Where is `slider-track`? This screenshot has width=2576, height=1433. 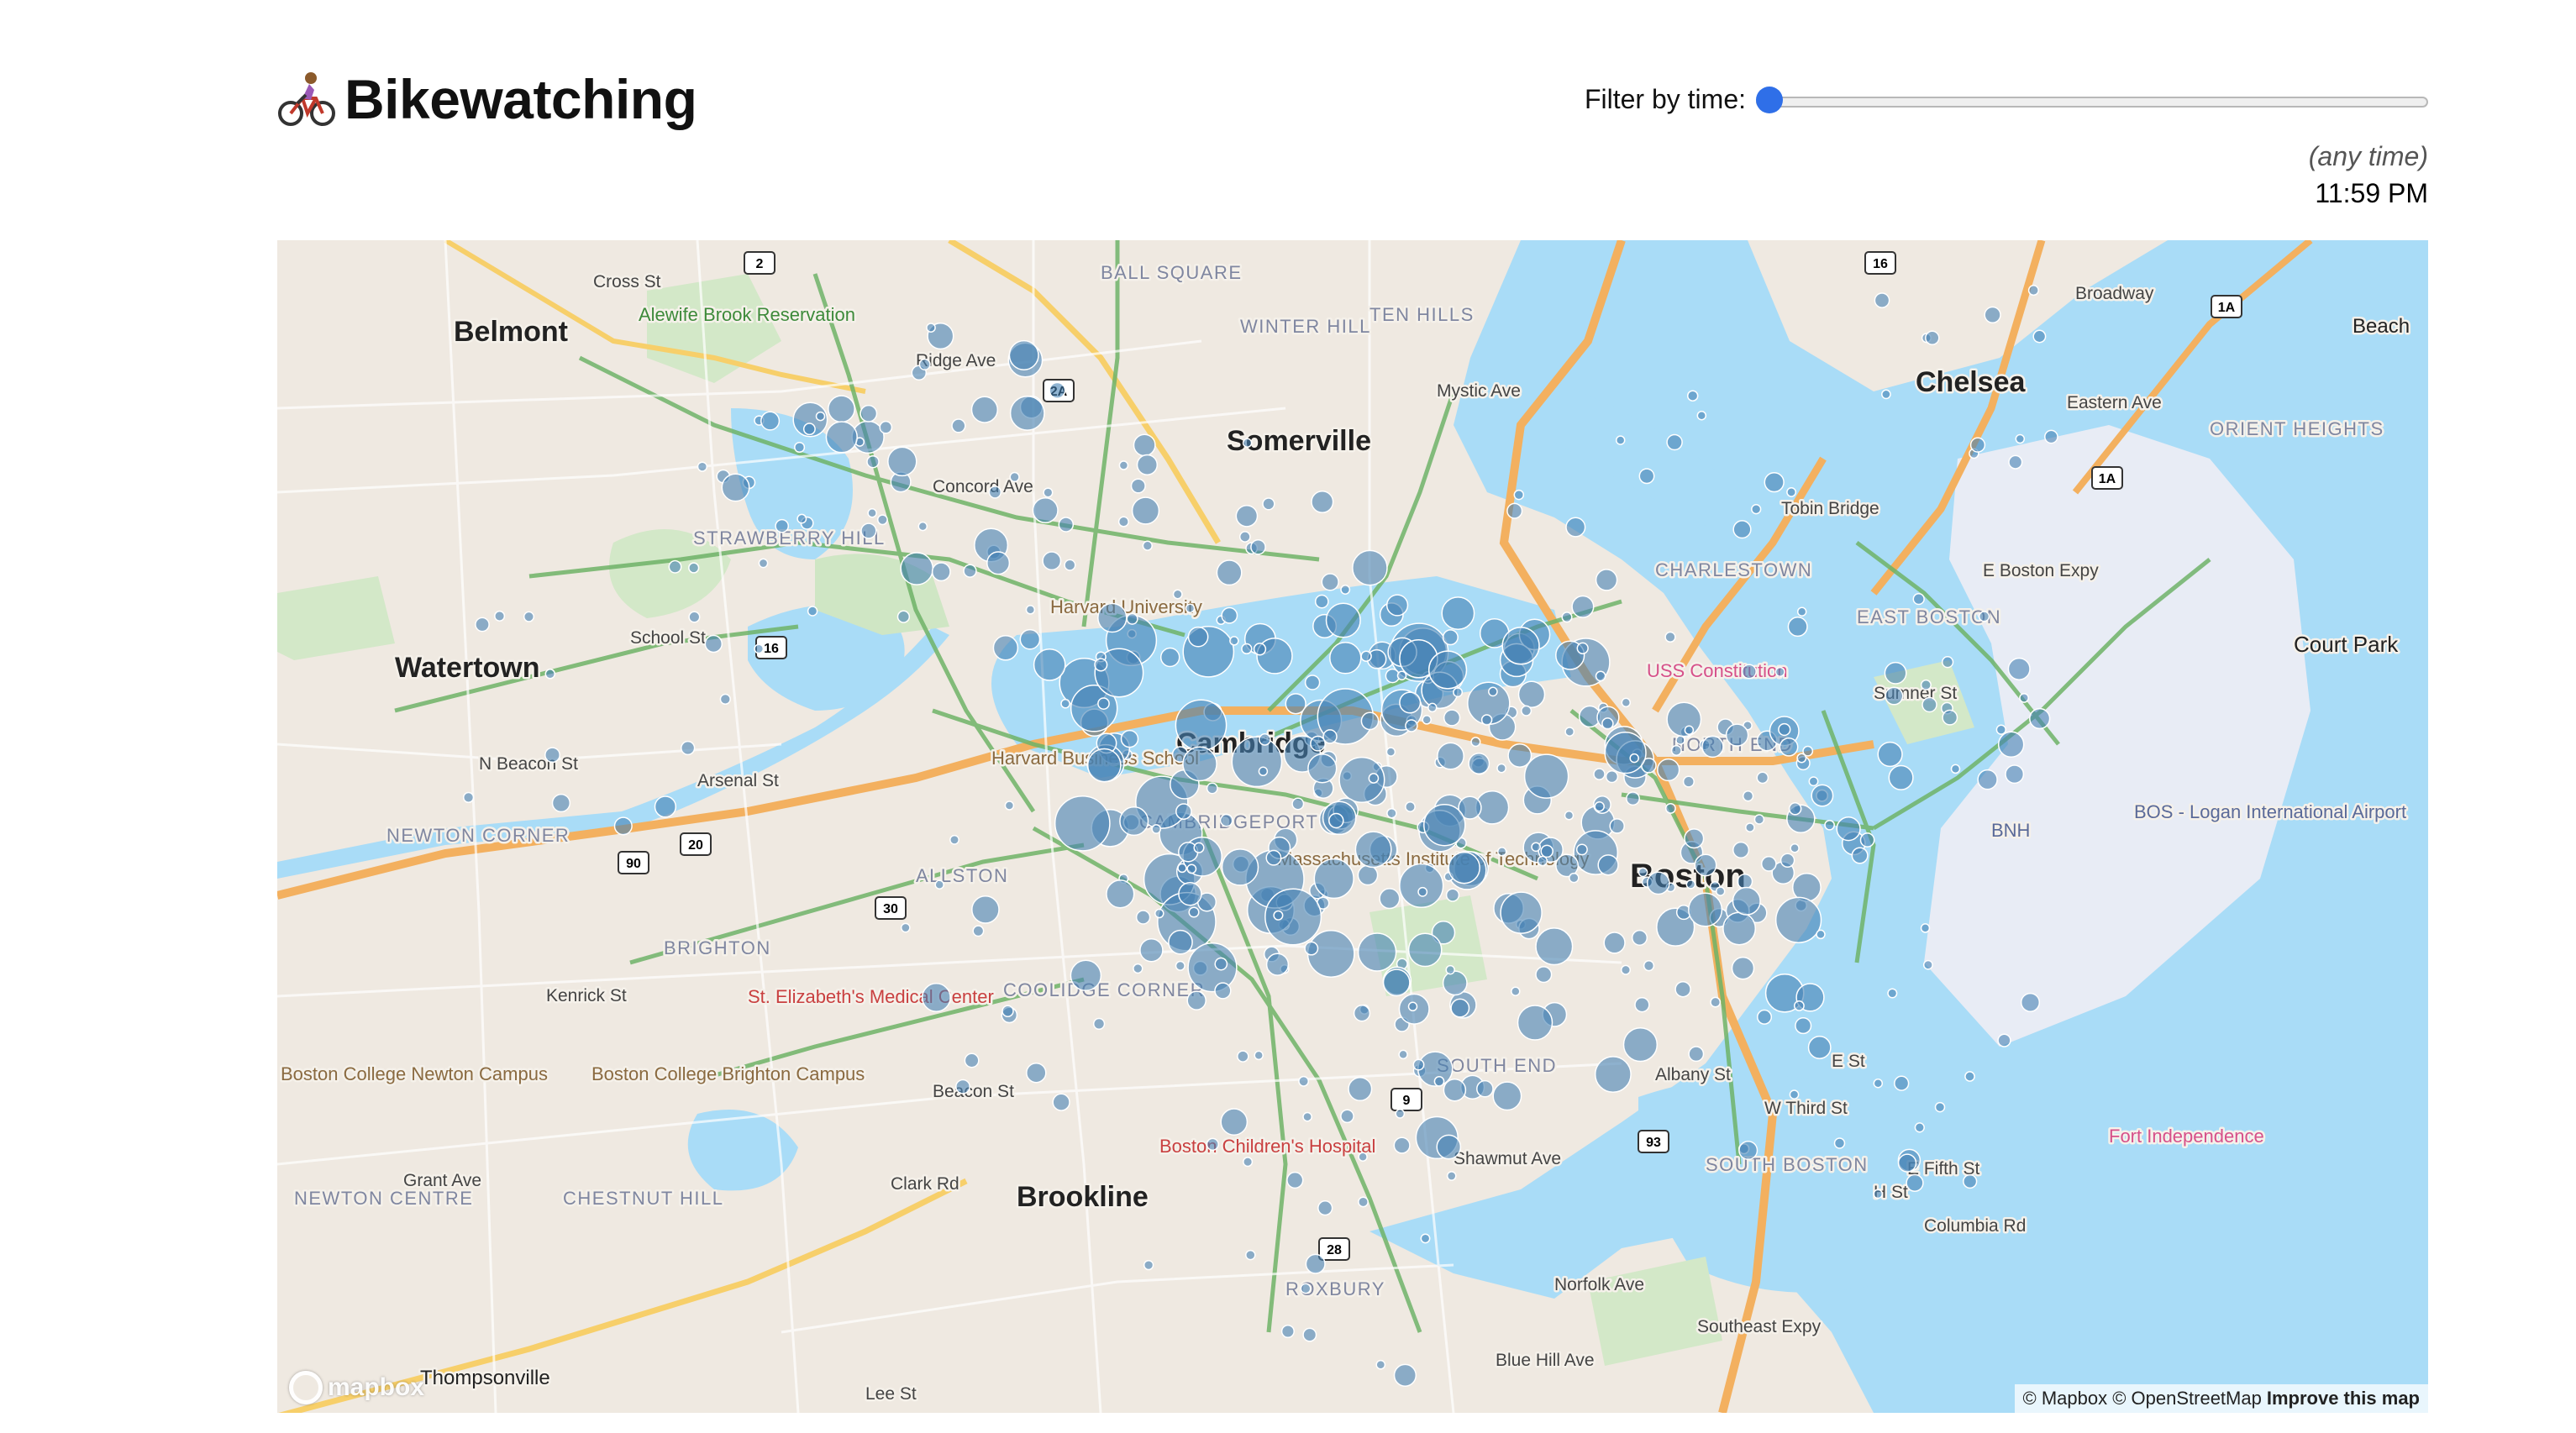
slider-track is located at coordinates (2092, 102).